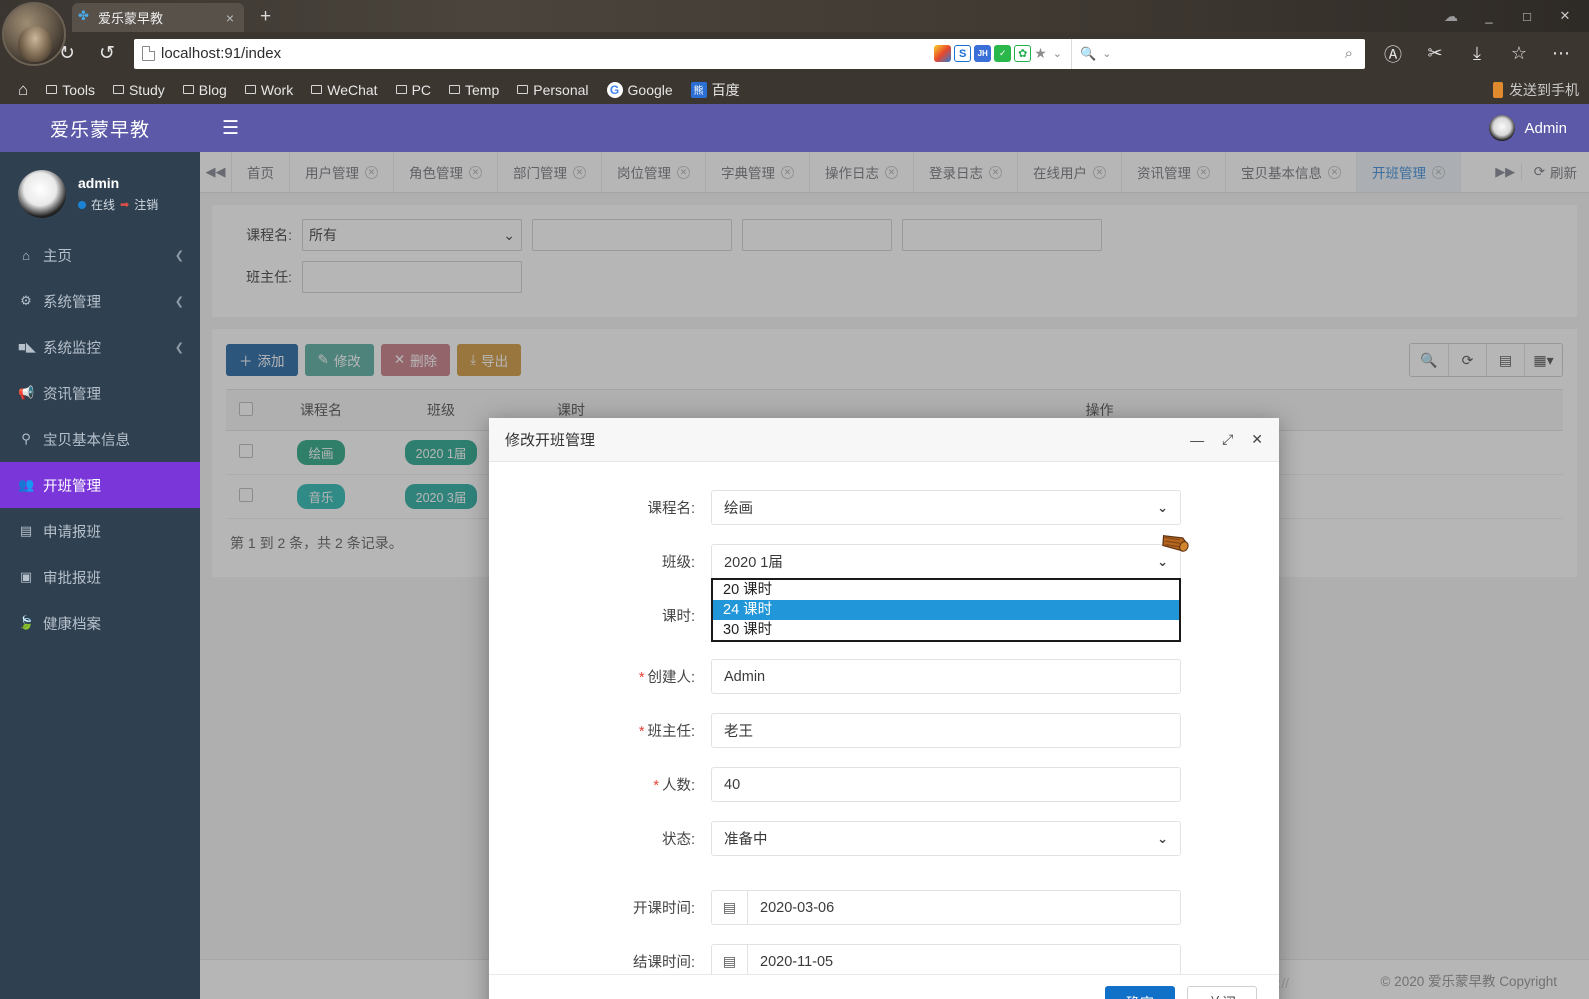  Describe the element at coordinates (26, 300) in the screenshot. I see `gear-icon: ⚙` at that location.